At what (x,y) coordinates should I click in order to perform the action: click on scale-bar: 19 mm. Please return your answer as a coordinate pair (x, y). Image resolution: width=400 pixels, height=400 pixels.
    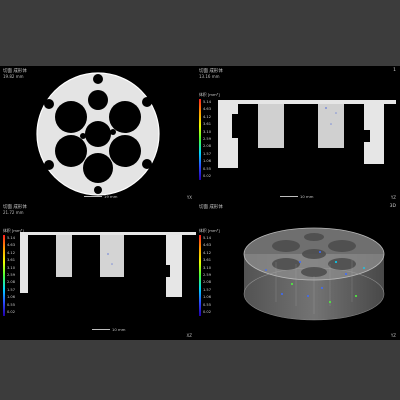
    Looking at the image, I should click on (100, 196).